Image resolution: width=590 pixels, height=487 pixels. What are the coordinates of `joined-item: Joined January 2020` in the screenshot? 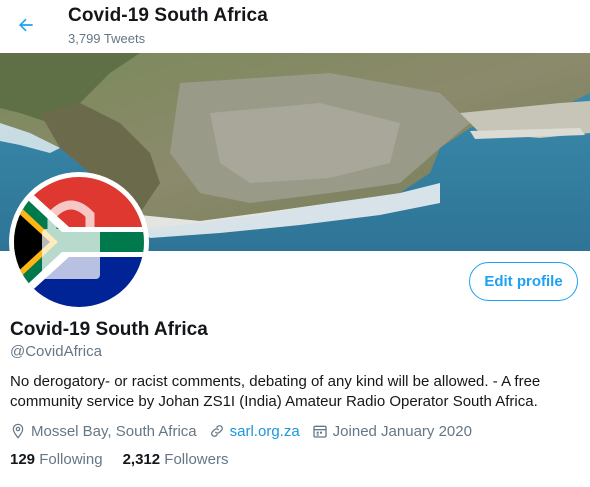 It's located at (392, 431).